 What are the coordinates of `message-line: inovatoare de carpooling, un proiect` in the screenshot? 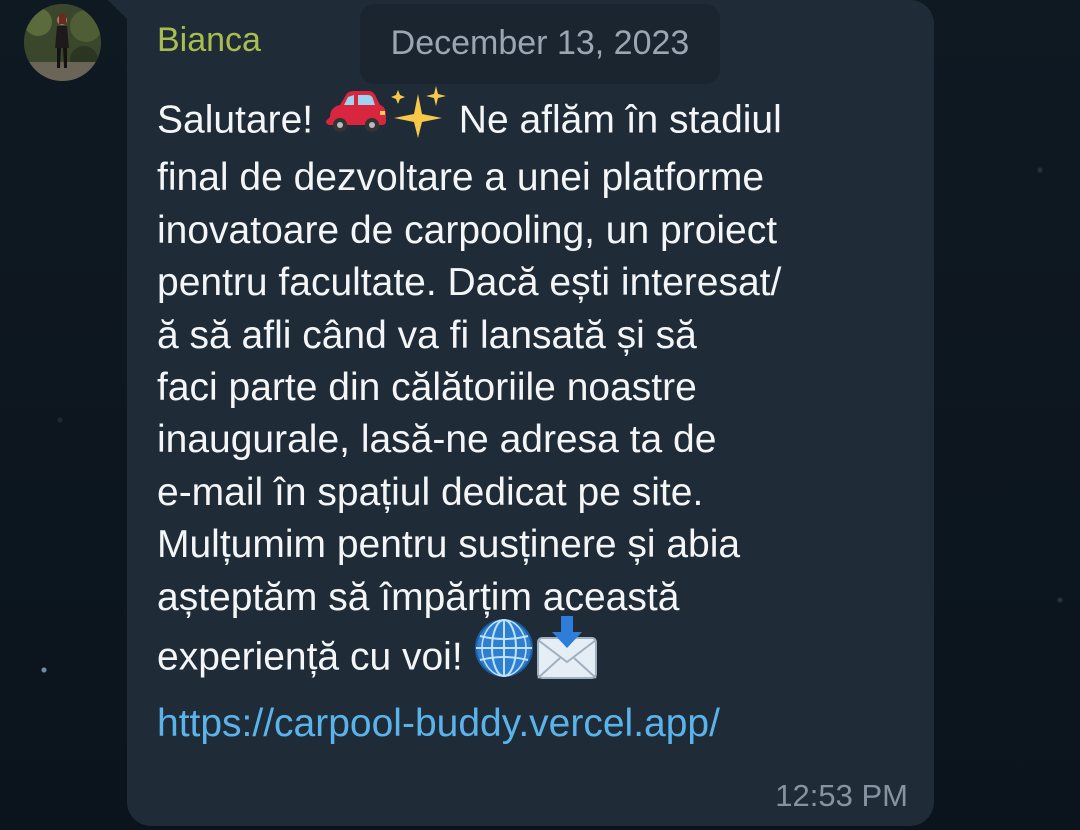 It's located at (467, 230).